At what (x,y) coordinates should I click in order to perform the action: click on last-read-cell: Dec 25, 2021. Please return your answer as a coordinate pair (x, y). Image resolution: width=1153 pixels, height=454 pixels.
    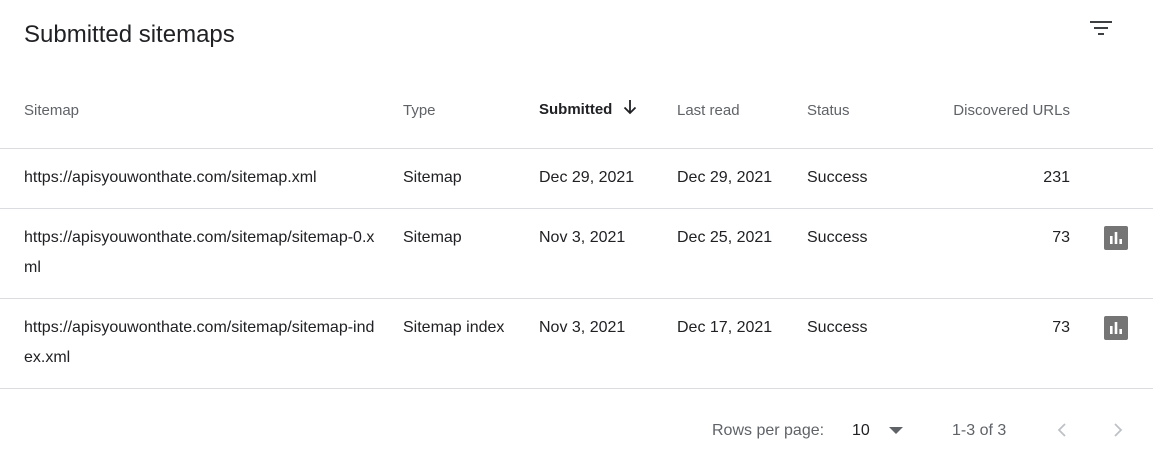
    Looking at the image, I should click on (742, 253).